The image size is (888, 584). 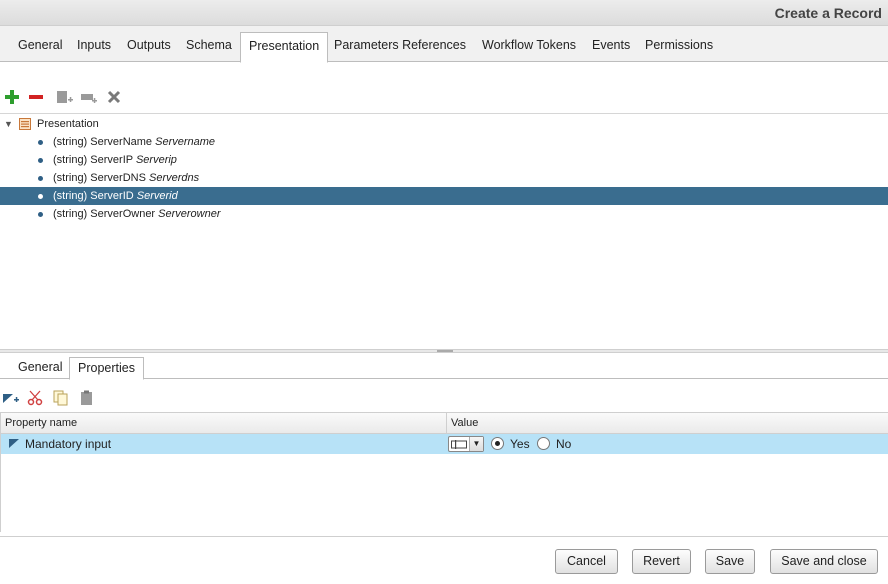 What do you see at coordinates (444, 13) in the screenshot?
I see `title-bar: Create a Record` at bounding box center [444, 13].